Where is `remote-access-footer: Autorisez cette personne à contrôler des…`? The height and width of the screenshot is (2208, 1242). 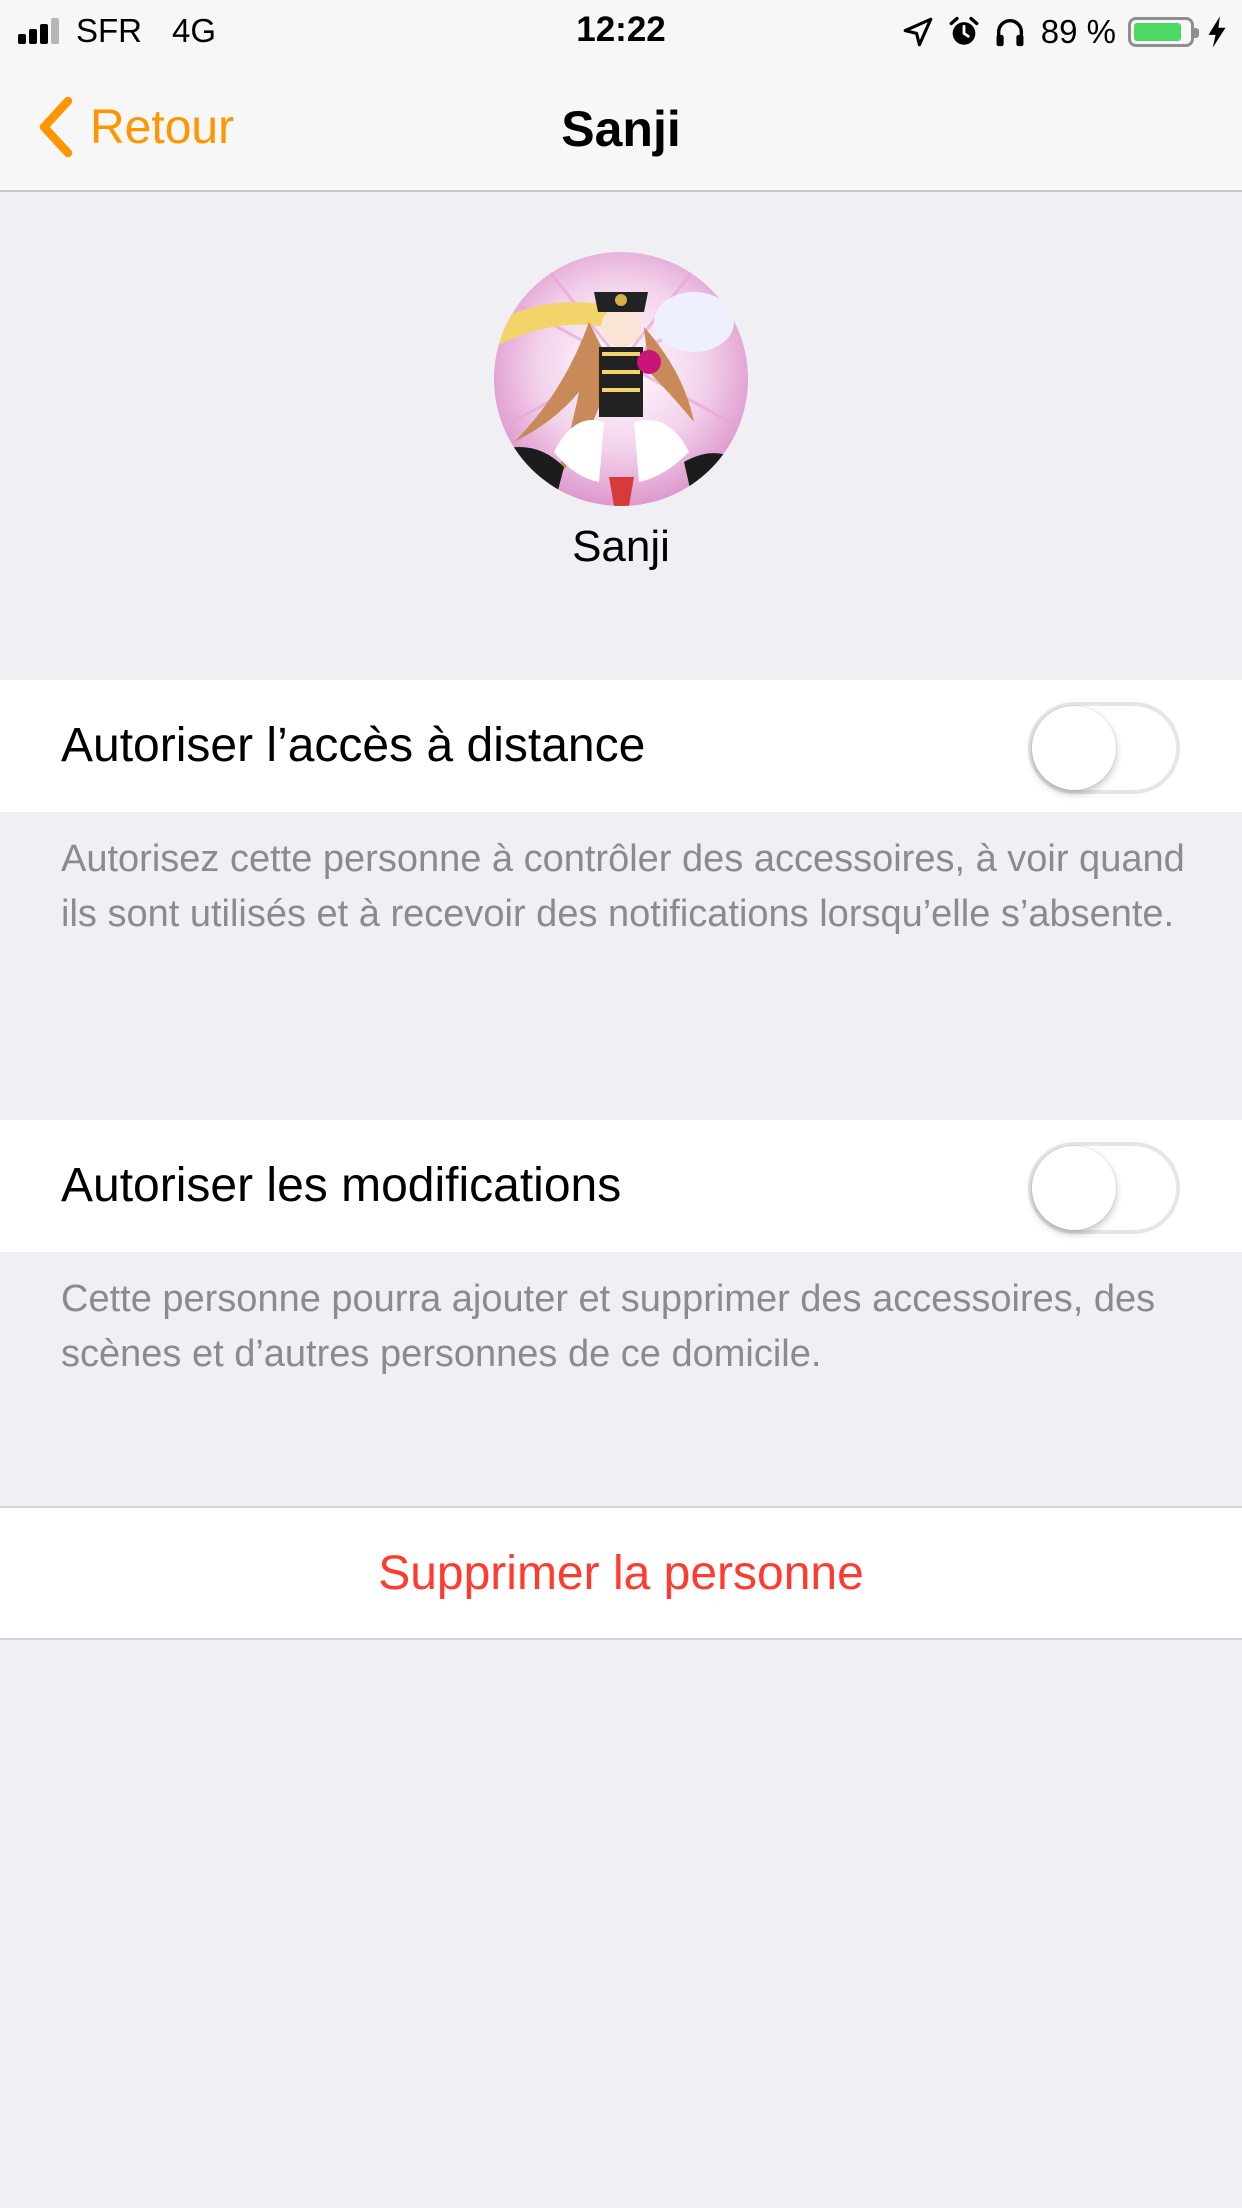 remote-access-footer: Autorisez cette personne à contrôler des… is located at coordinates (623, 886).